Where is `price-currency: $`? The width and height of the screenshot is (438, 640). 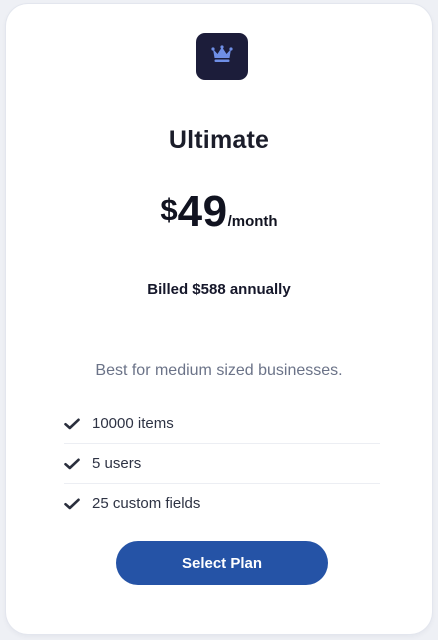 price-currency: $ is located at coordinates (169, 209).